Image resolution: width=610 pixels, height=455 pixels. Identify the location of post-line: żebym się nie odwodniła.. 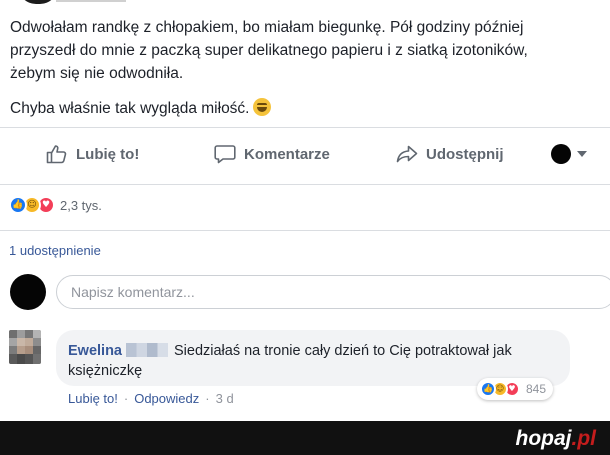
(97, 73).